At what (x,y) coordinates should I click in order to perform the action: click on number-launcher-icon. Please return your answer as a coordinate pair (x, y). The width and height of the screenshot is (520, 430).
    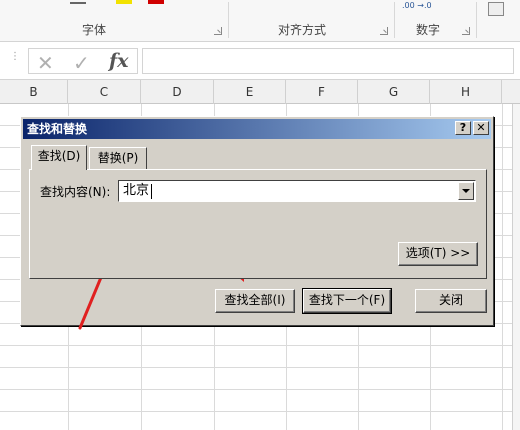
    Looking at the image, I should click on (466, 31).